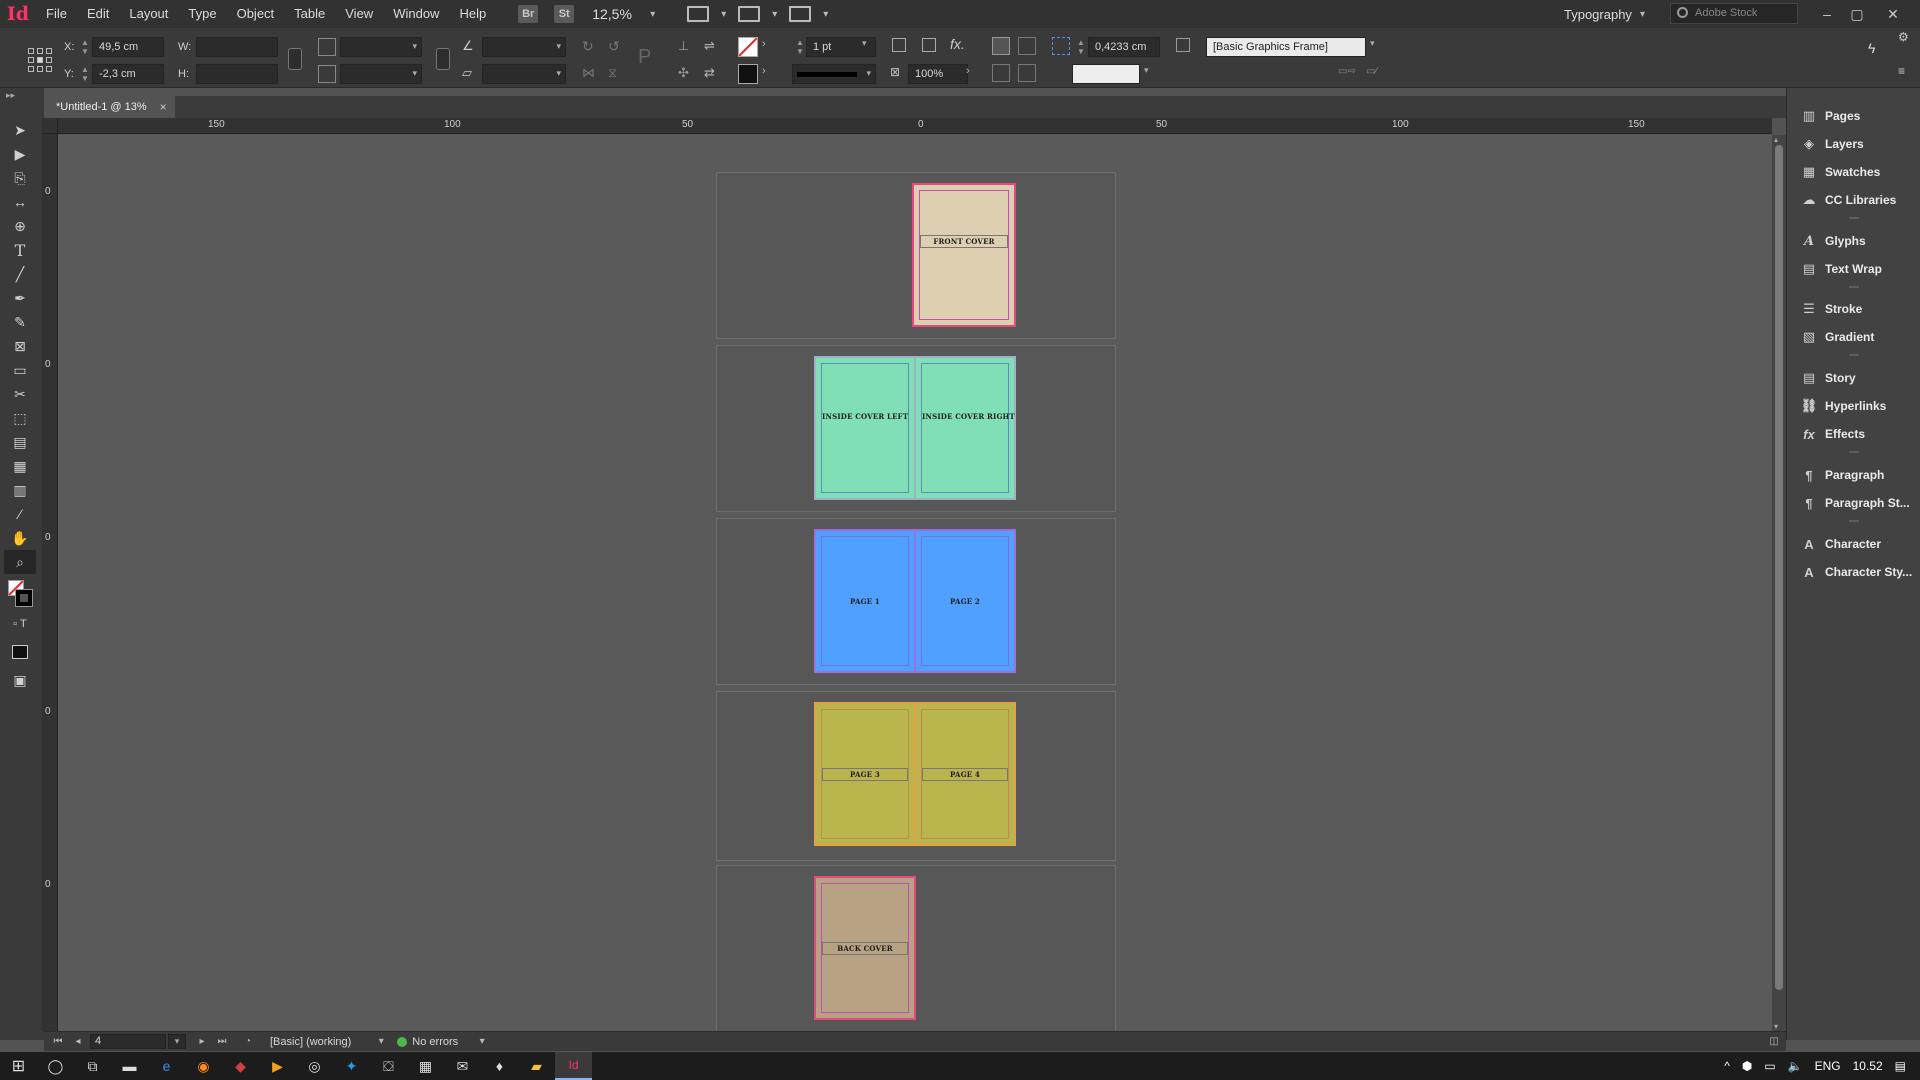 This screenshot has height=1080, width=1920. I want to click on object-style-dropdown: [Basic Graphics Frame], so click(1286, 47).